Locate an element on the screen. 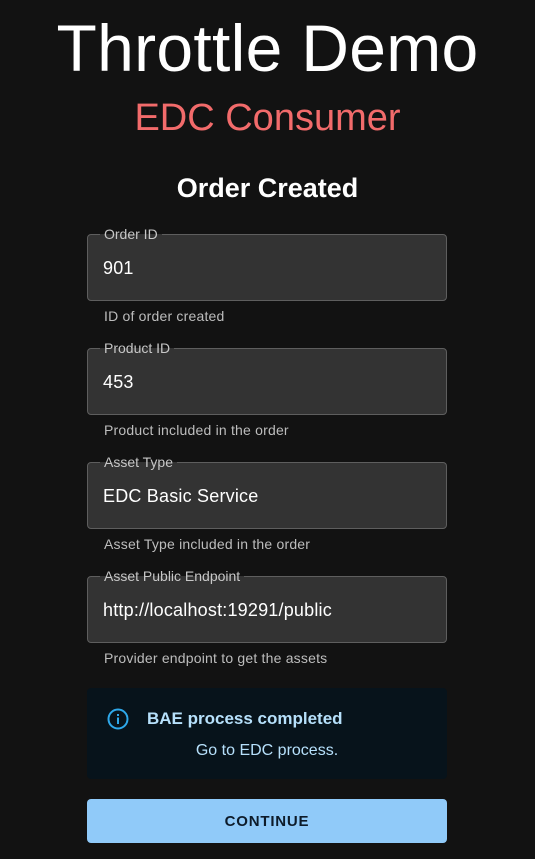 The height and width of the screenshot is (859, 535). asset-type-helper-text: Asset Type included in the order is located at coordinates (207, 544).